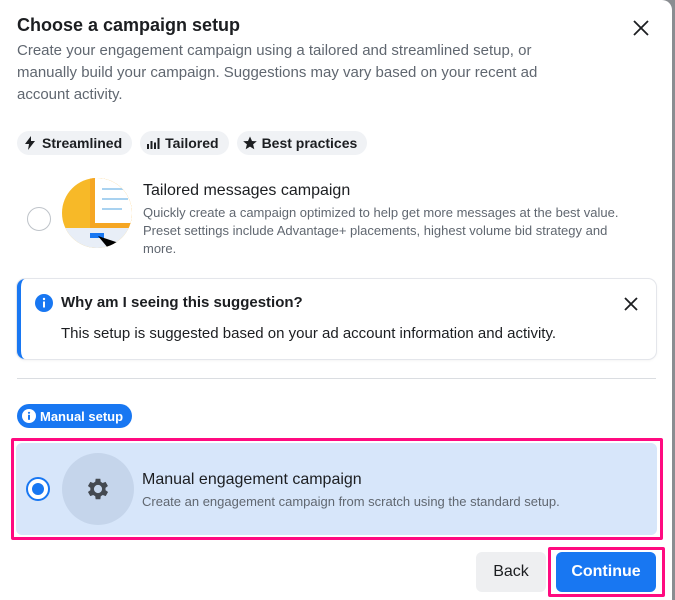  What do you see at coordinates (129, 25) in the screenshot?
I see `dialog-title: Choose a campaign setup` at bounding box center [129, 25].